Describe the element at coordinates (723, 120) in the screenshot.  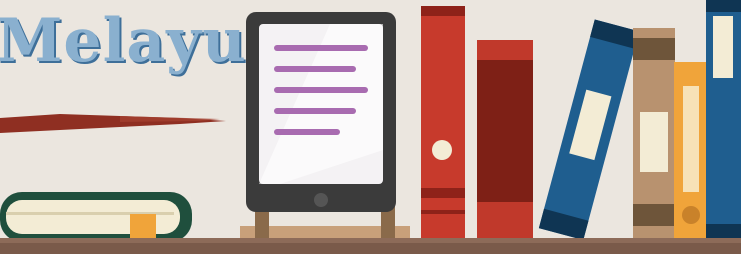
I see `blue-book-right` at that location.